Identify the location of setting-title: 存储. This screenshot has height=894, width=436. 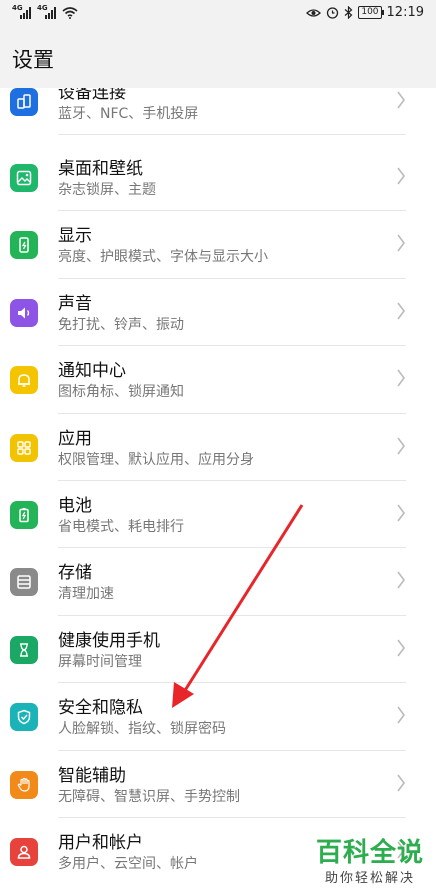
(75, 573).